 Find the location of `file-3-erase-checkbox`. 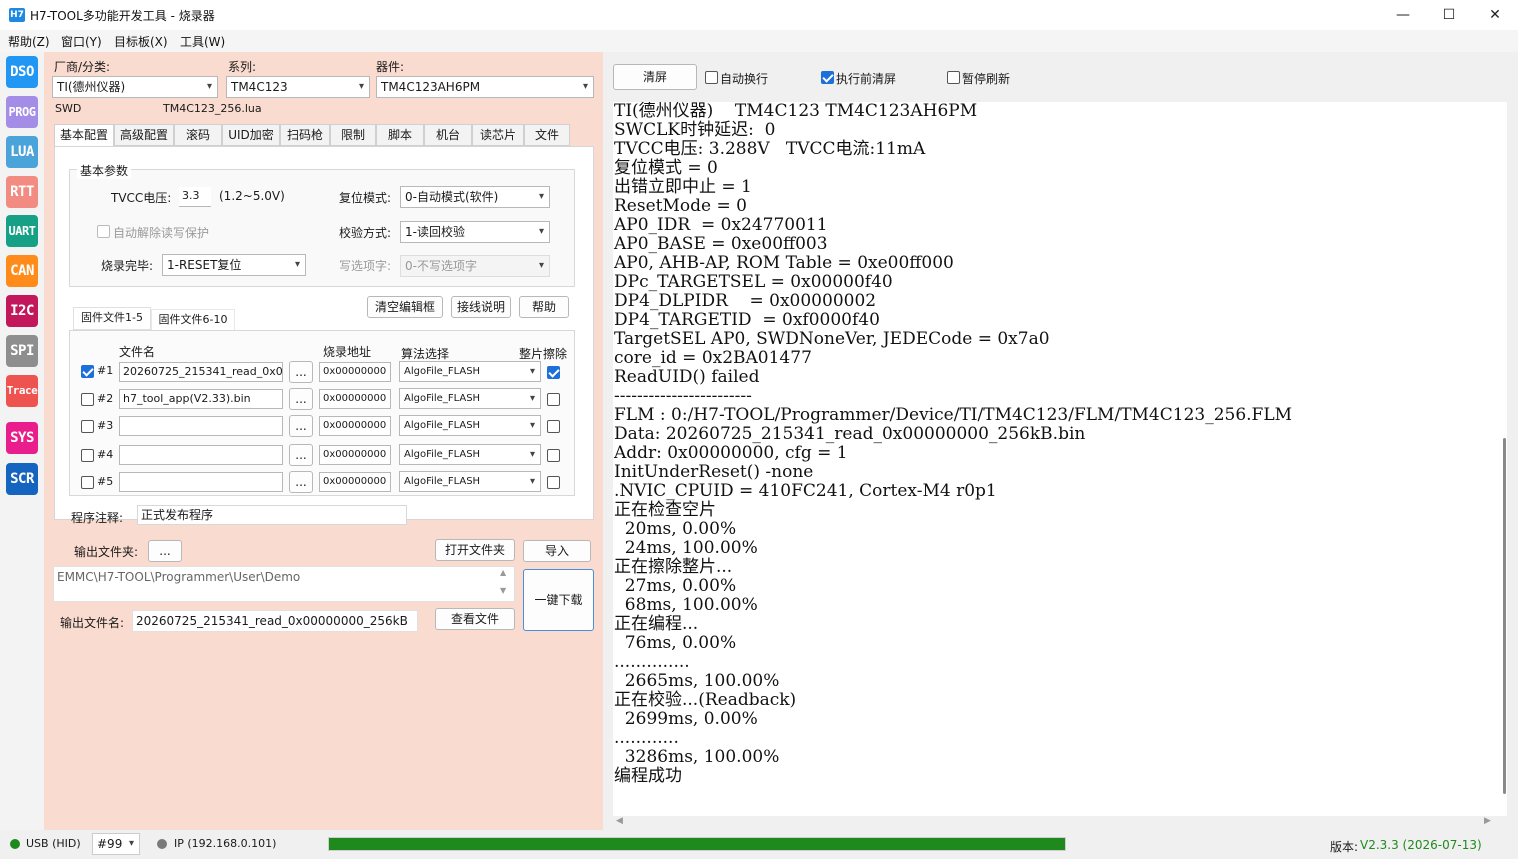

file-3-erase-checkbox is located at coordinates (553, 426).